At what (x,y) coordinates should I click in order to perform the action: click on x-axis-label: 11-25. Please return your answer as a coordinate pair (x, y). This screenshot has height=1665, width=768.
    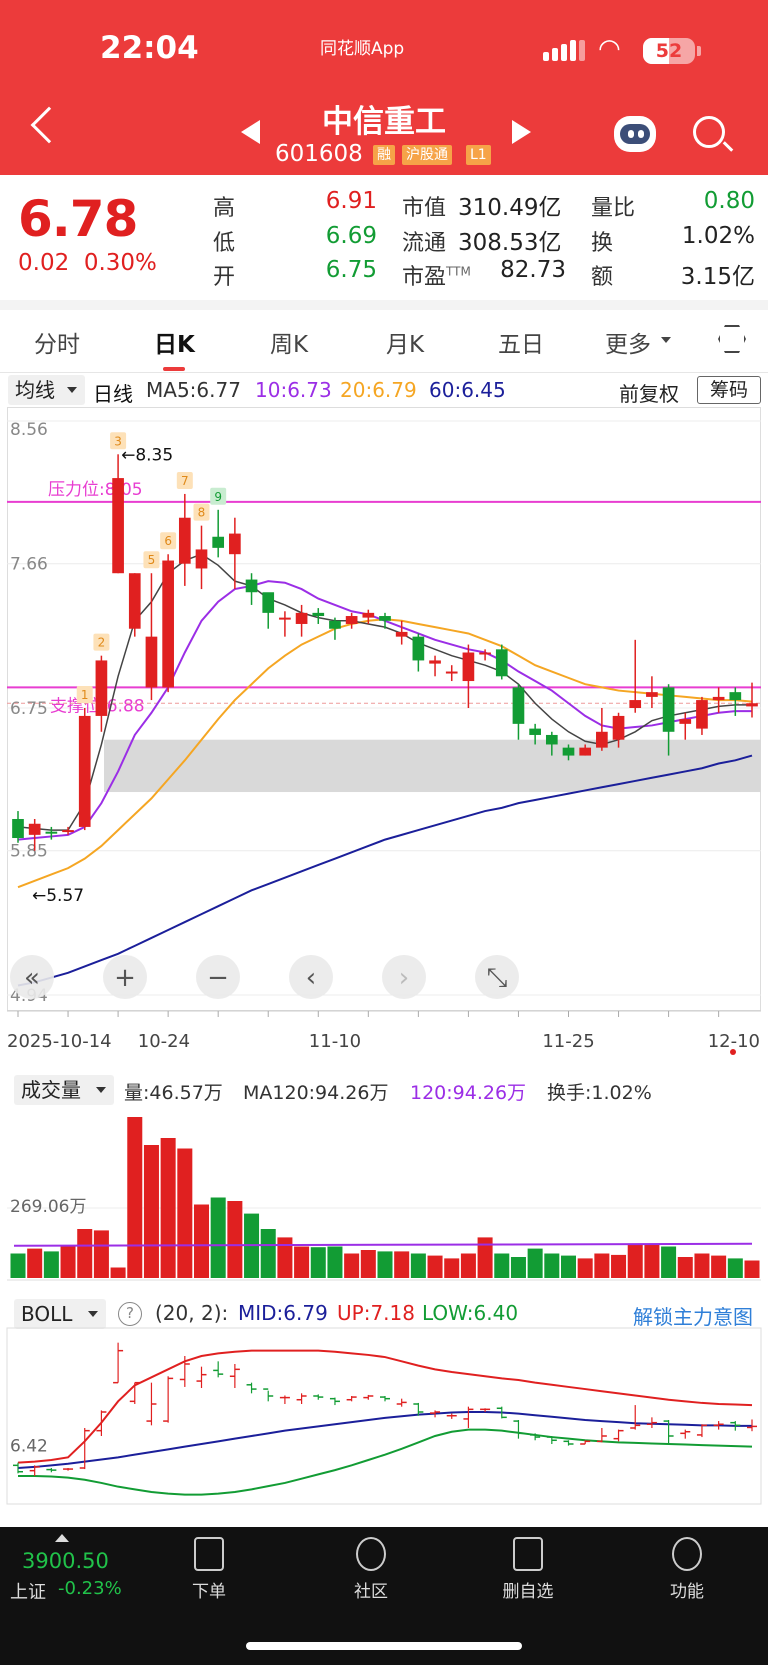
    Looking at the image, I should click on (568, 1041).